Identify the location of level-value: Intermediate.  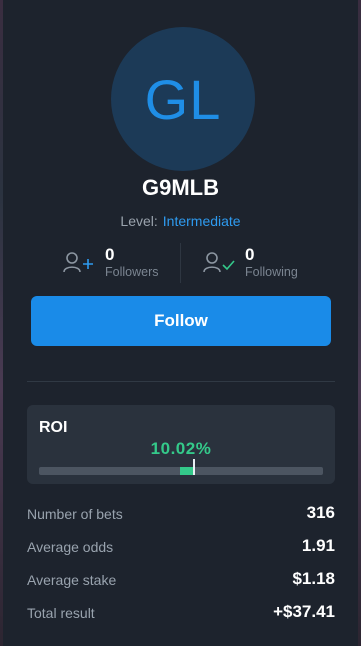
(201, 221).